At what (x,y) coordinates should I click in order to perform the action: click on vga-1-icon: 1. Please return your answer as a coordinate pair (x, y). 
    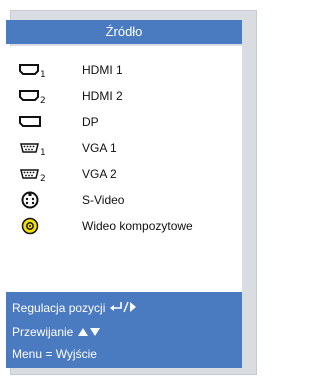
    Looking at the image, I should click on (33, 148).